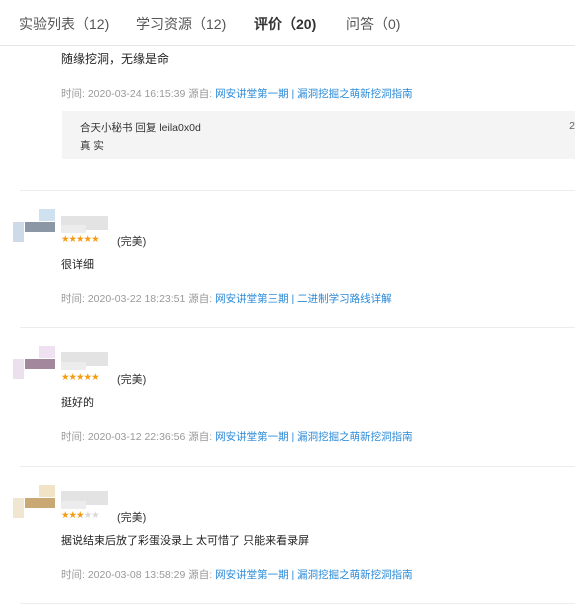  I want to click on course-link: 网安讲堂第三期 | 二进制学习路线详解, so click(303, 299).